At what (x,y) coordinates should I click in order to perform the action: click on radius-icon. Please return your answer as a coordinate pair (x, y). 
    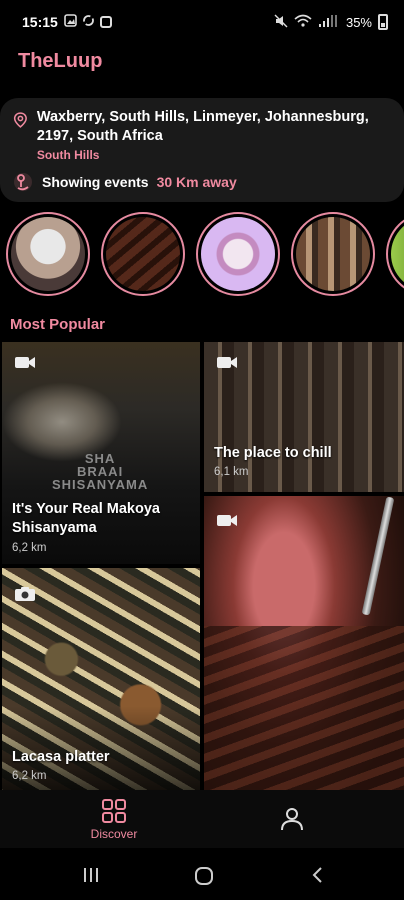
    Looking at the image, I should click on (23, 182).